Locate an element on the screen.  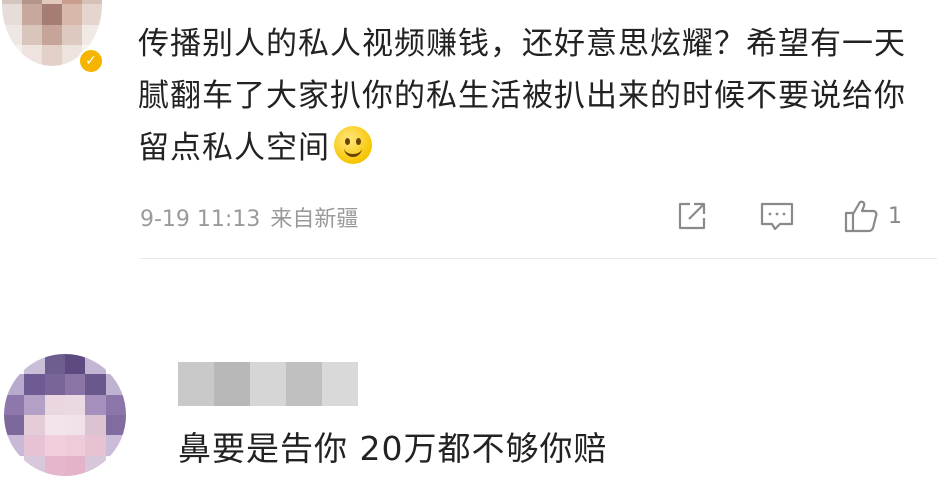
like-count: 1 is located at coordinates (895, 216).